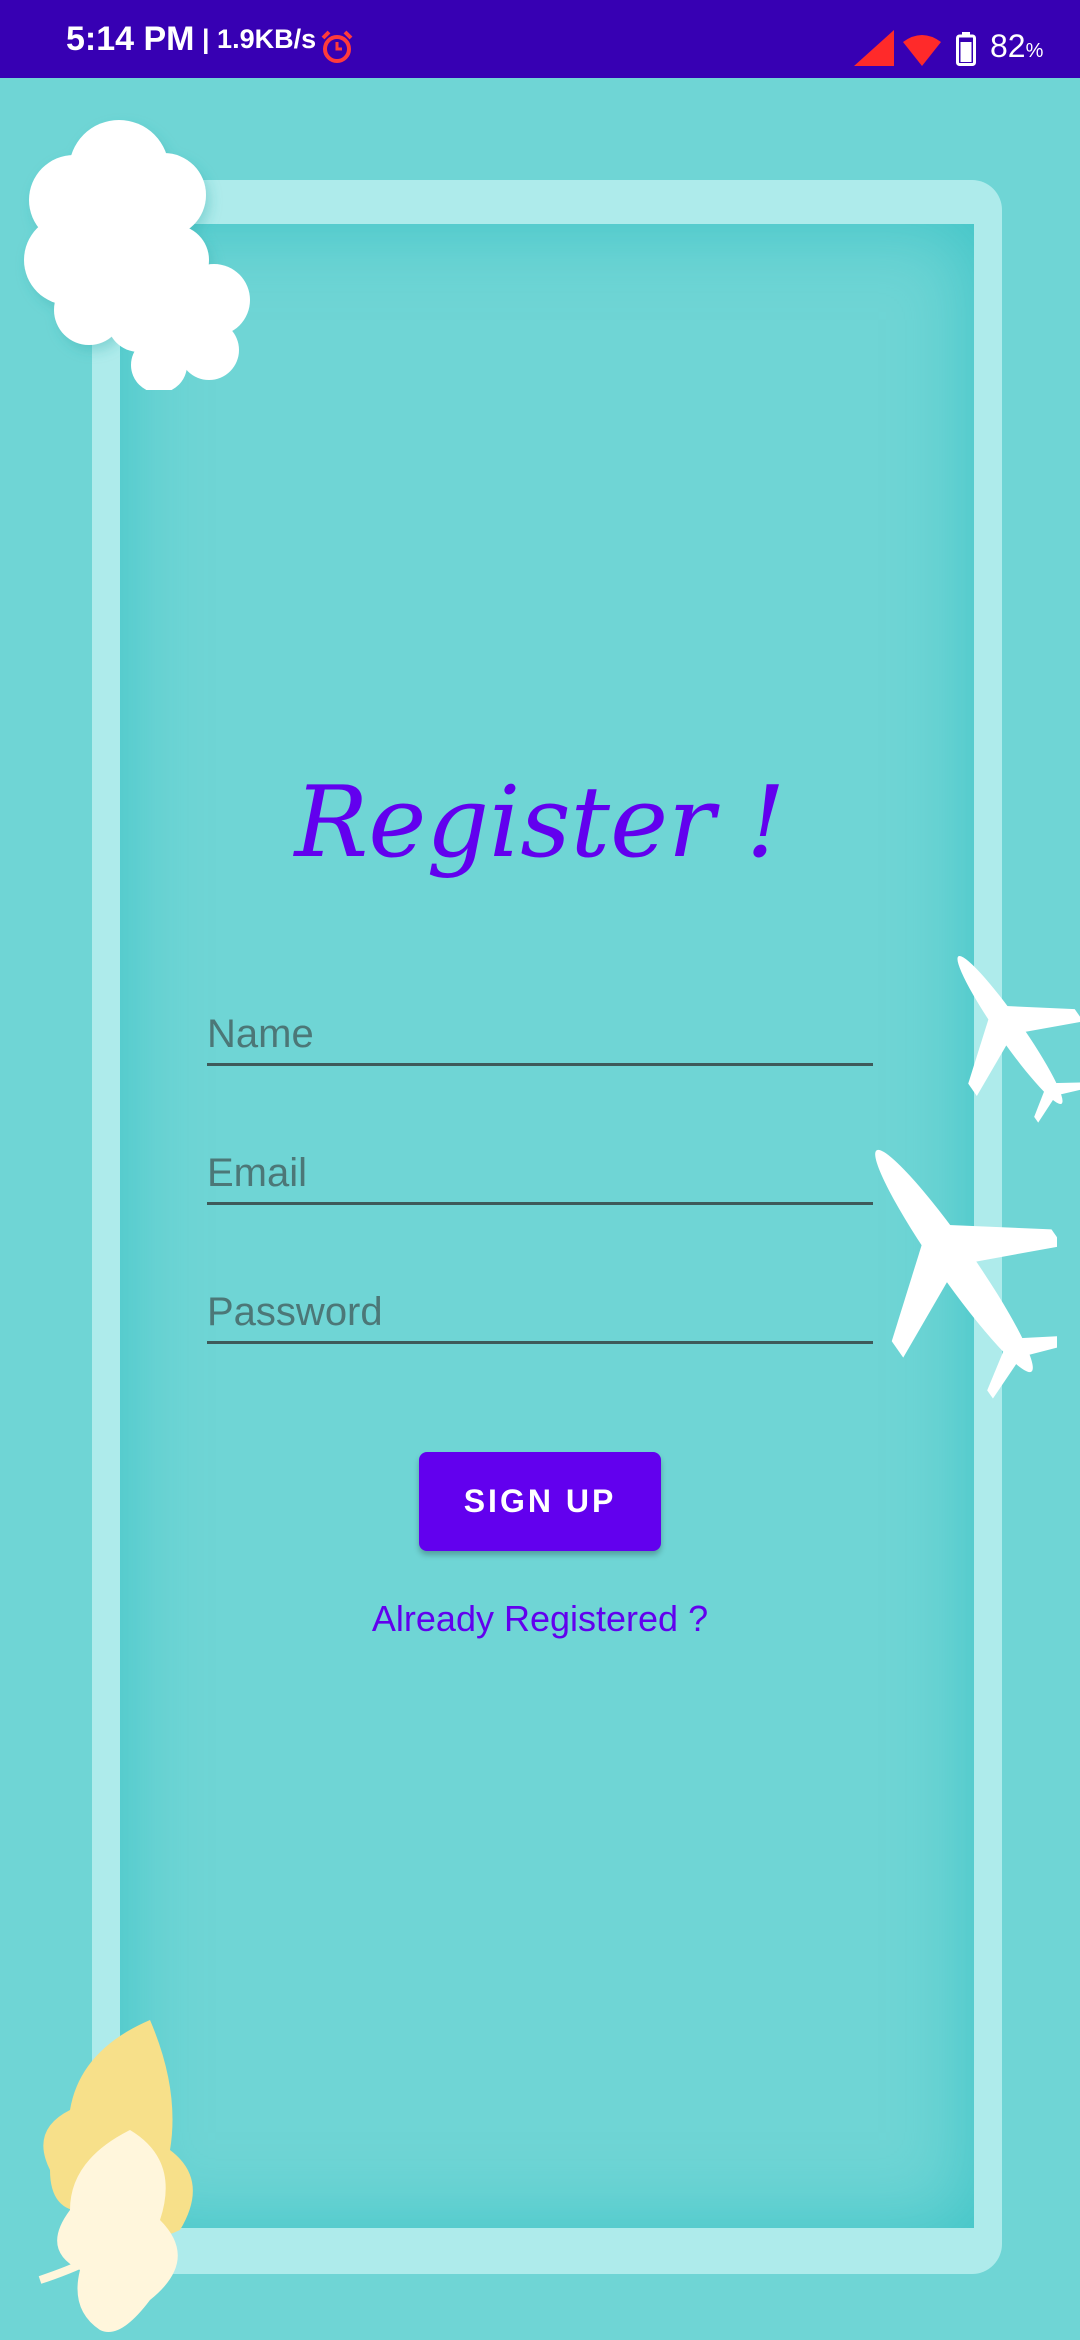 This screenshot has width=1080, height=2340. I want to click on password-field, so click(540, 1314).